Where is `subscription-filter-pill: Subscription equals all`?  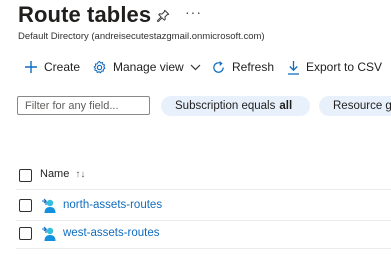
subscription-filter-pill: Subscription equals all is located at coordinates (235, 106).